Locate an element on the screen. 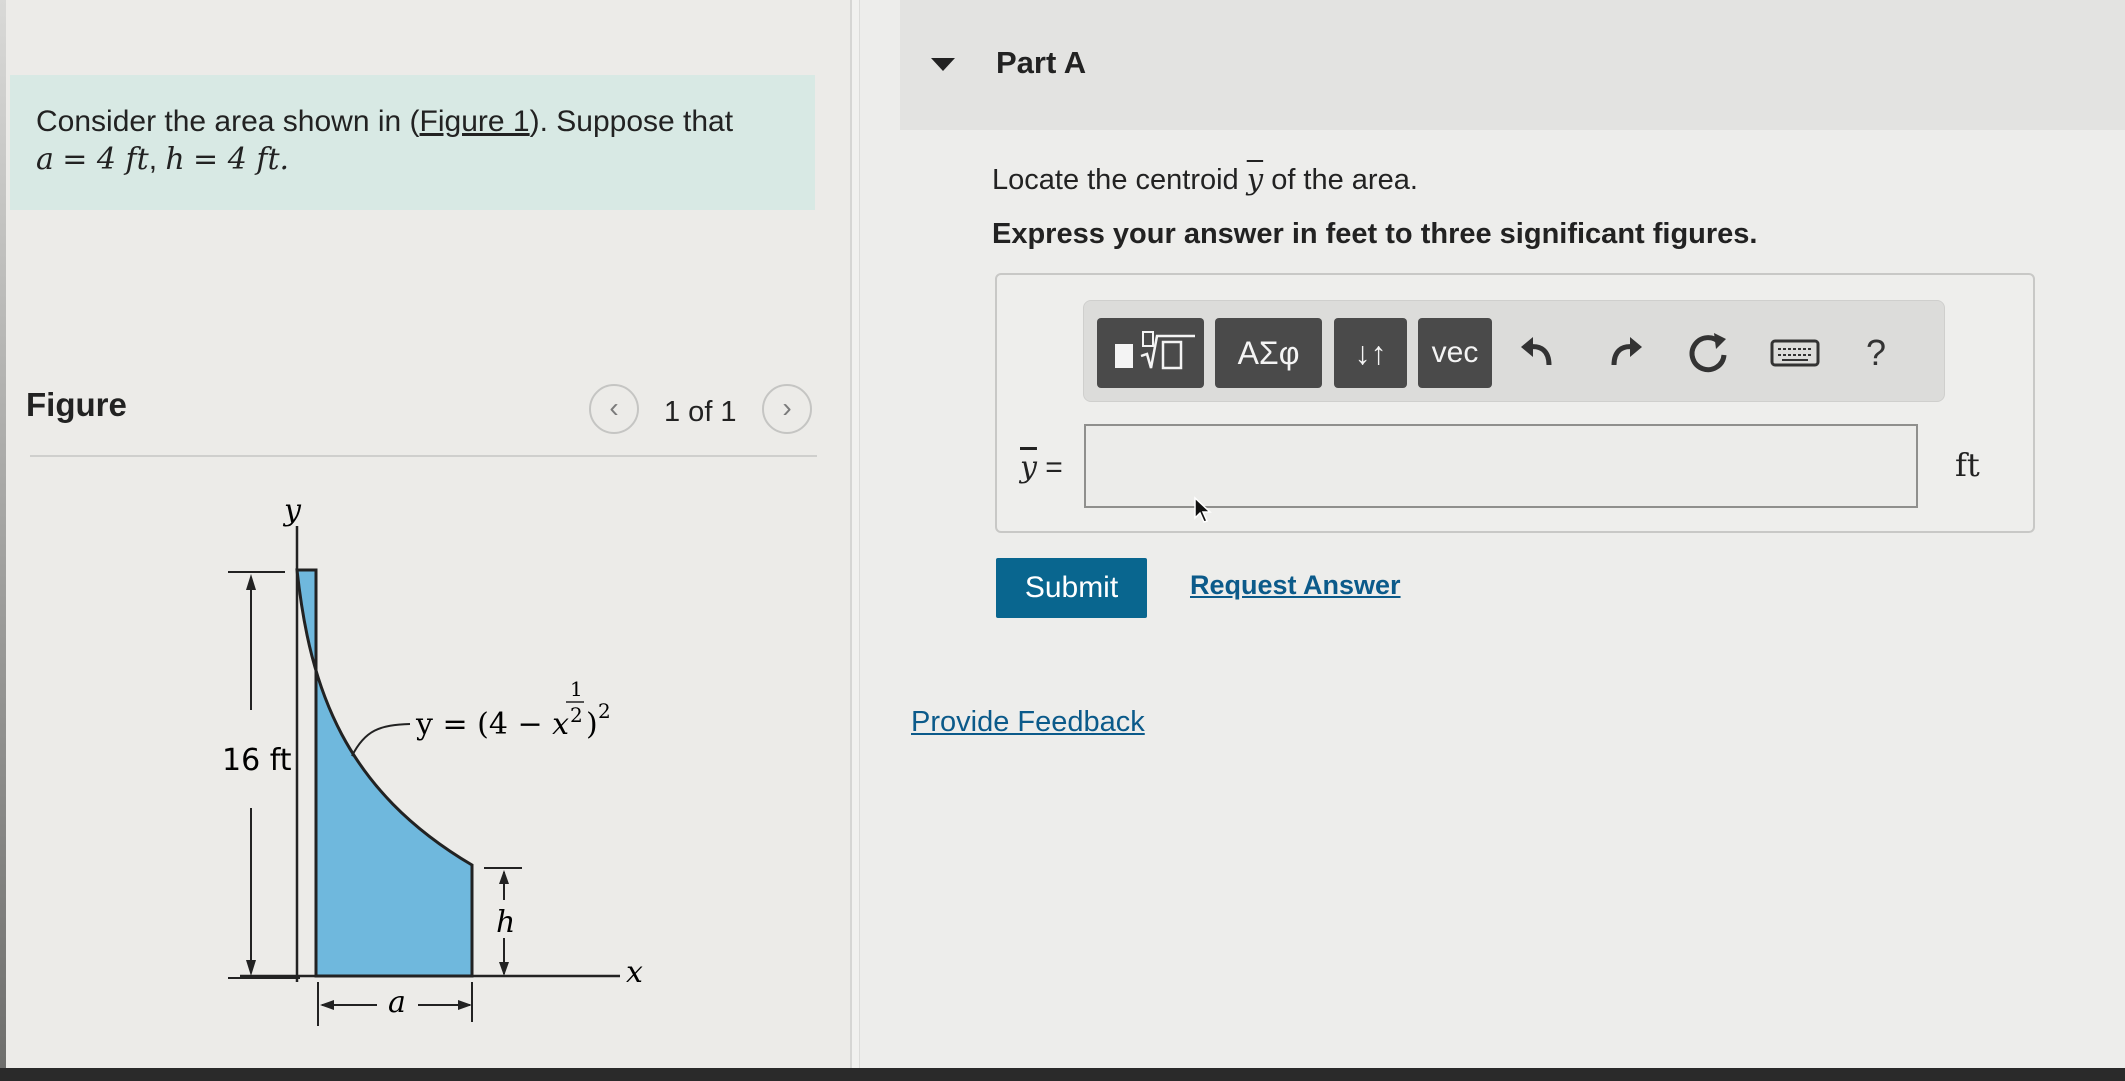 Image resolution: width=2125 pixels, height=1081 pixels. reset-button is located at coordinates (1708, 353).